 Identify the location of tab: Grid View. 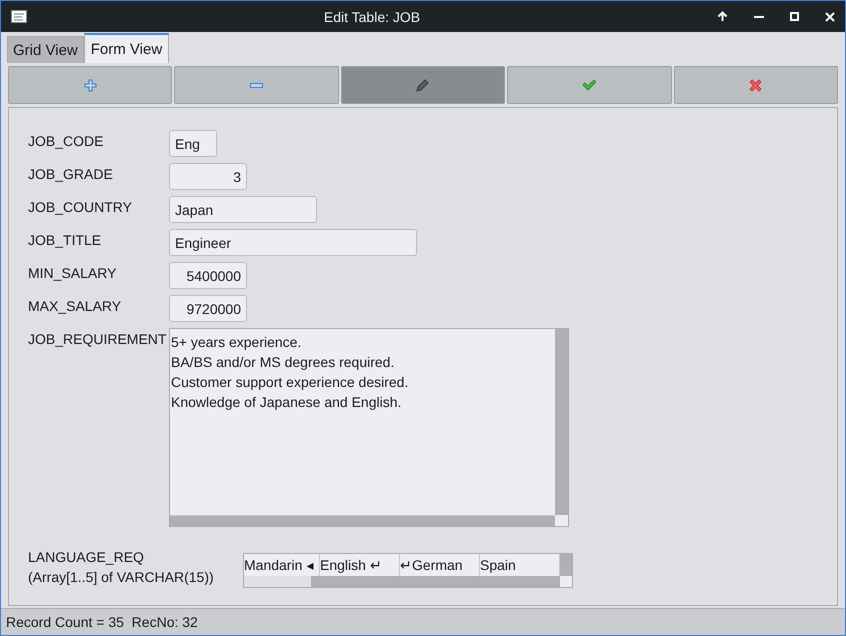
(45, 49).